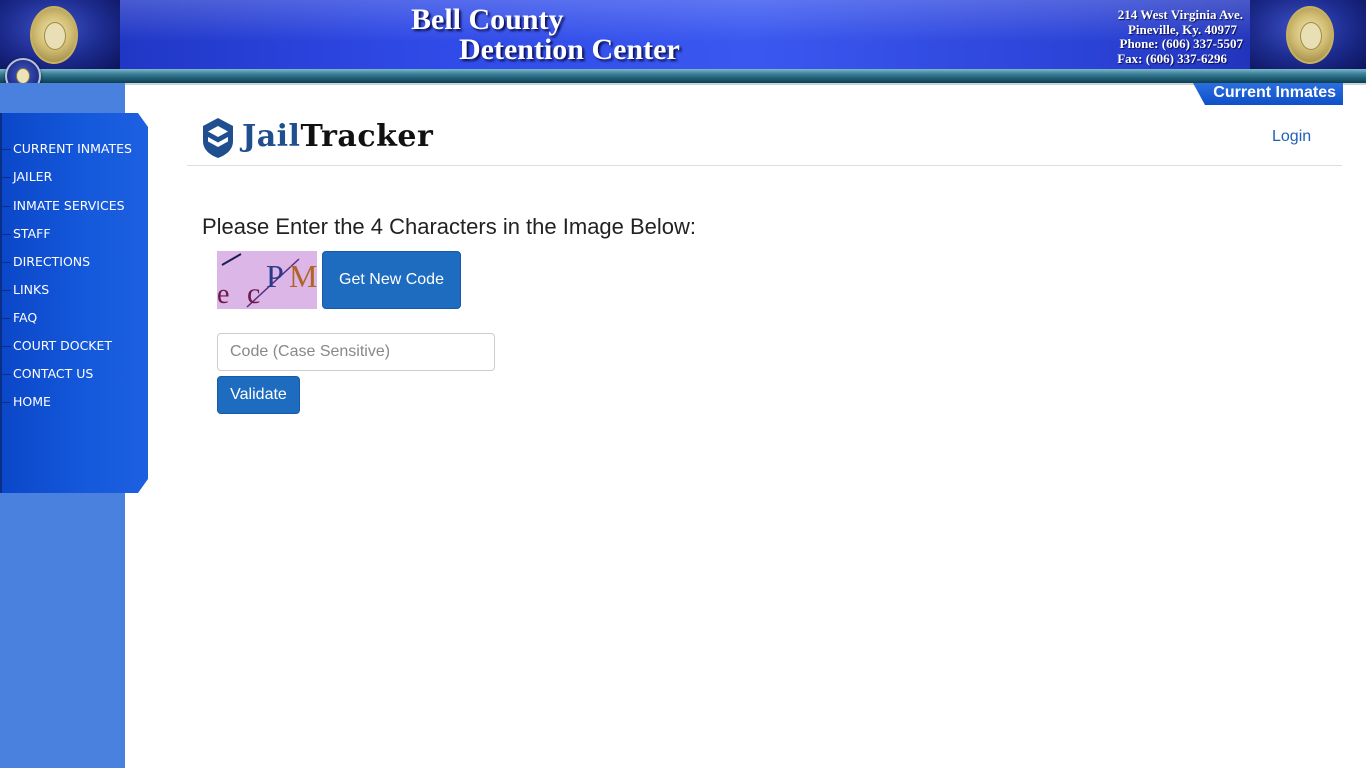 The width and height of the screenshot is (1366, 768). Describe the element at coordinates (303, 276) in the screenshot. I see `captcha-char: M` at that location.